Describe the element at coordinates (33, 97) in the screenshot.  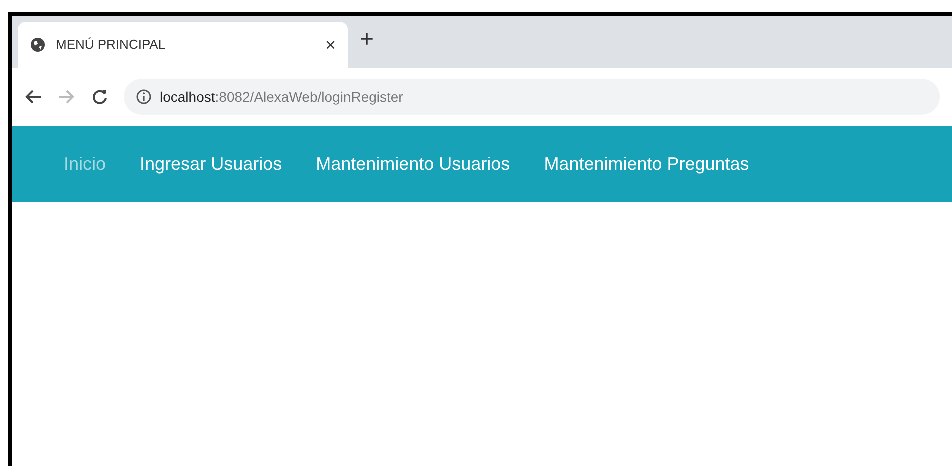
I see `back-arrow-icon` at that location.